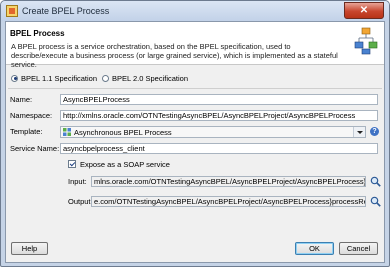 The width and height of the screenshot is (390, 267). I want to click on bpel-app-icon, so click(12, 11).